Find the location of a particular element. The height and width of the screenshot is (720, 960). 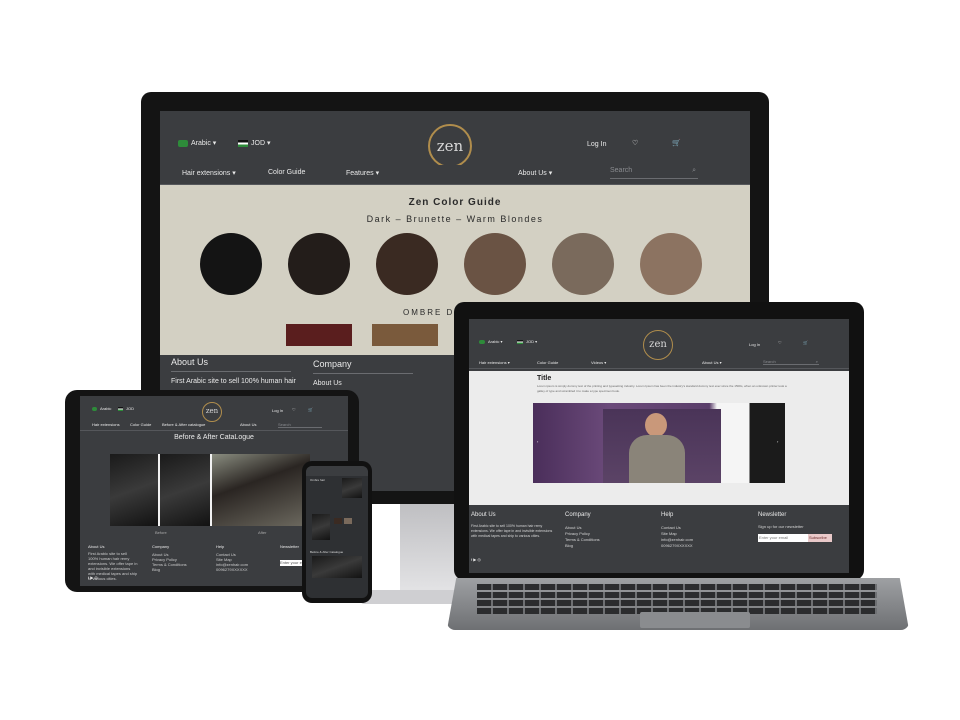

footer-link-privacy: Privacy Policy is located at coordinates (577, 533).